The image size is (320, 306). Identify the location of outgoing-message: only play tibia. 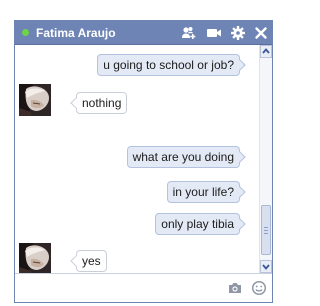
(197, 224).